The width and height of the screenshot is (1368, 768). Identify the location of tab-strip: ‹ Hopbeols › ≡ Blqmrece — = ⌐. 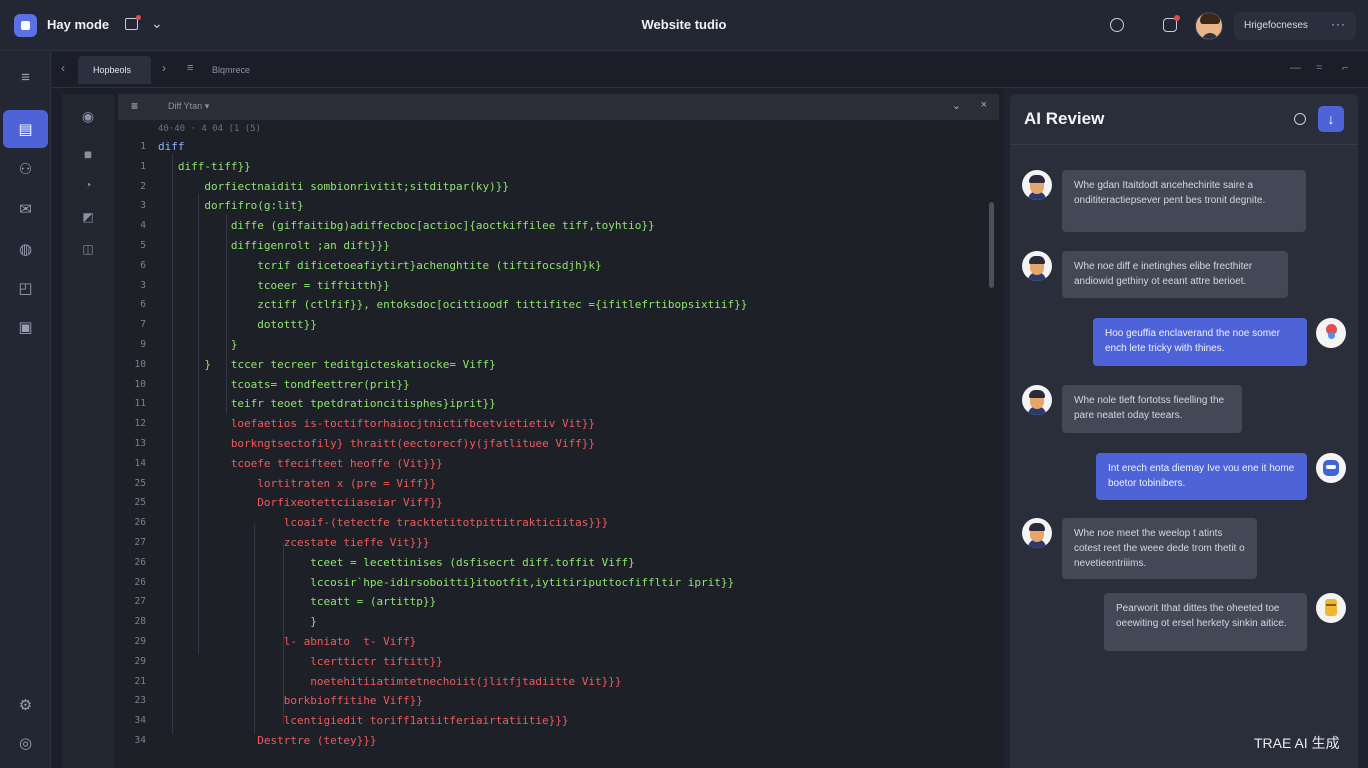
(710, 70).